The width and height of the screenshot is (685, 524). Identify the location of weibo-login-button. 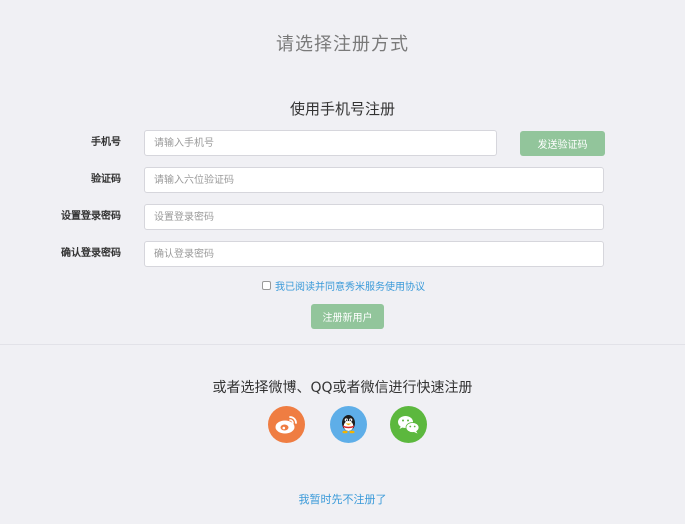
(286, 424).